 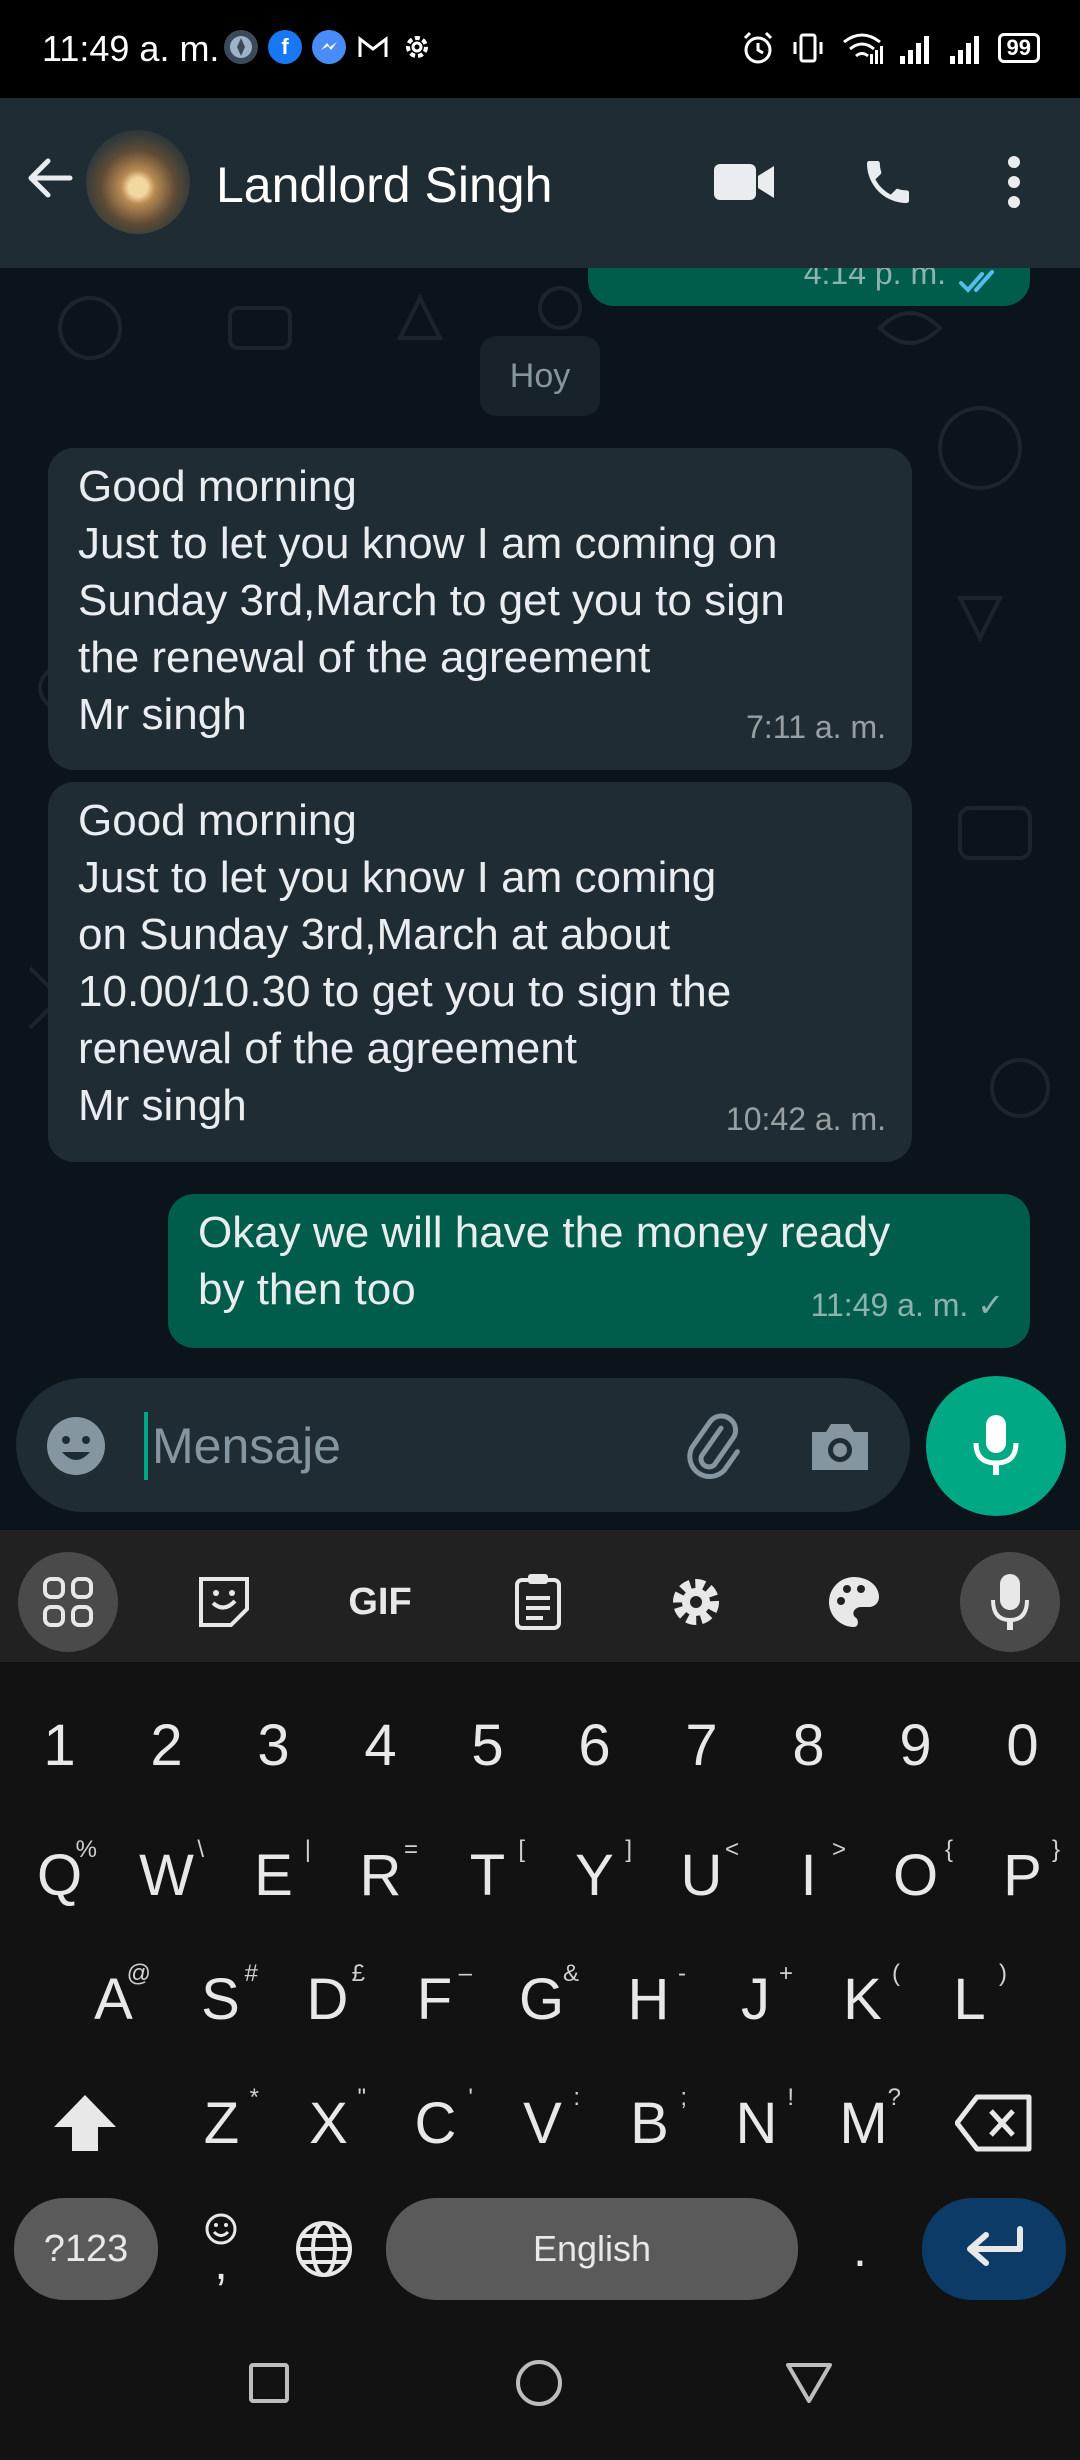 I want to click on letter-key-z: Z *, so click(x=221, y=2123).